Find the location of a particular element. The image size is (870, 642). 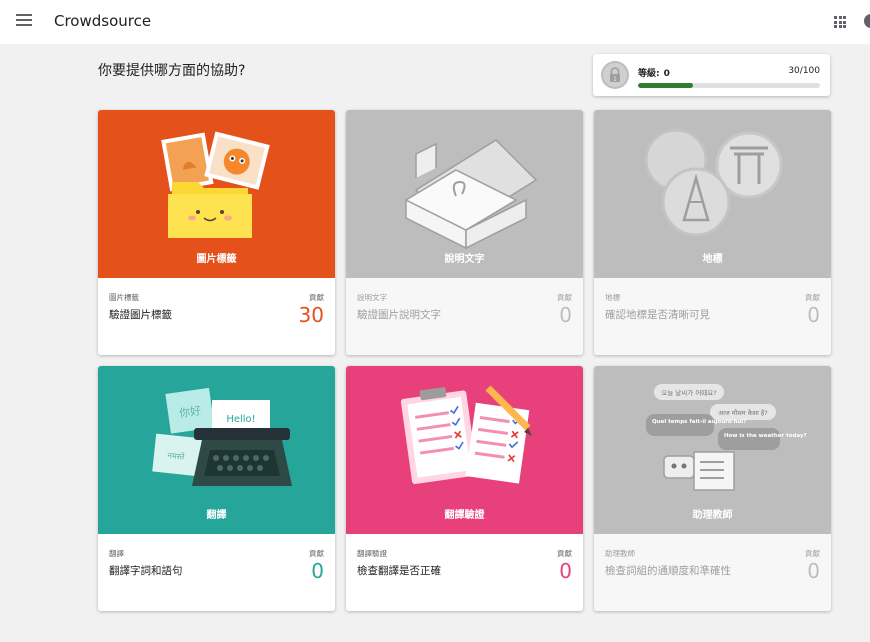

app-bar: Crowdsource is located at coordinates (435, 22).